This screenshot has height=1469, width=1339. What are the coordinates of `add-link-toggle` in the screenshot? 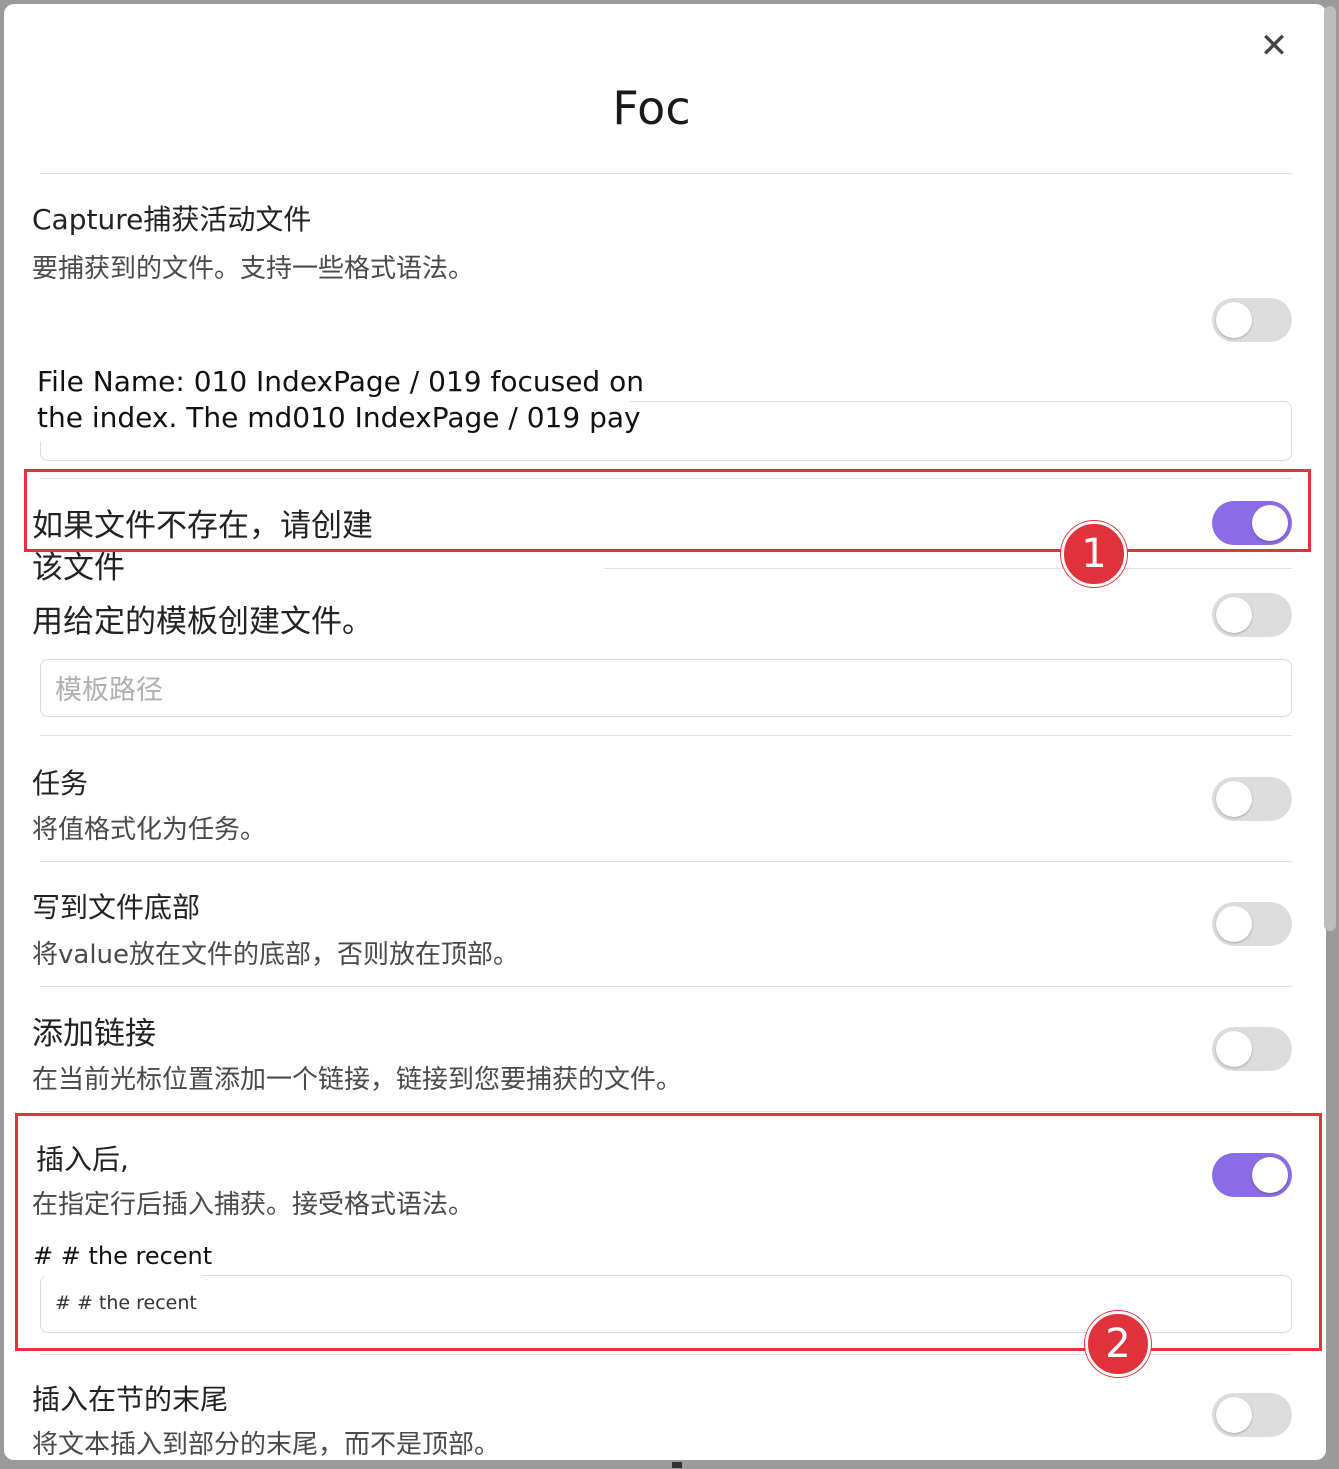 It's located at (1252, 1049).